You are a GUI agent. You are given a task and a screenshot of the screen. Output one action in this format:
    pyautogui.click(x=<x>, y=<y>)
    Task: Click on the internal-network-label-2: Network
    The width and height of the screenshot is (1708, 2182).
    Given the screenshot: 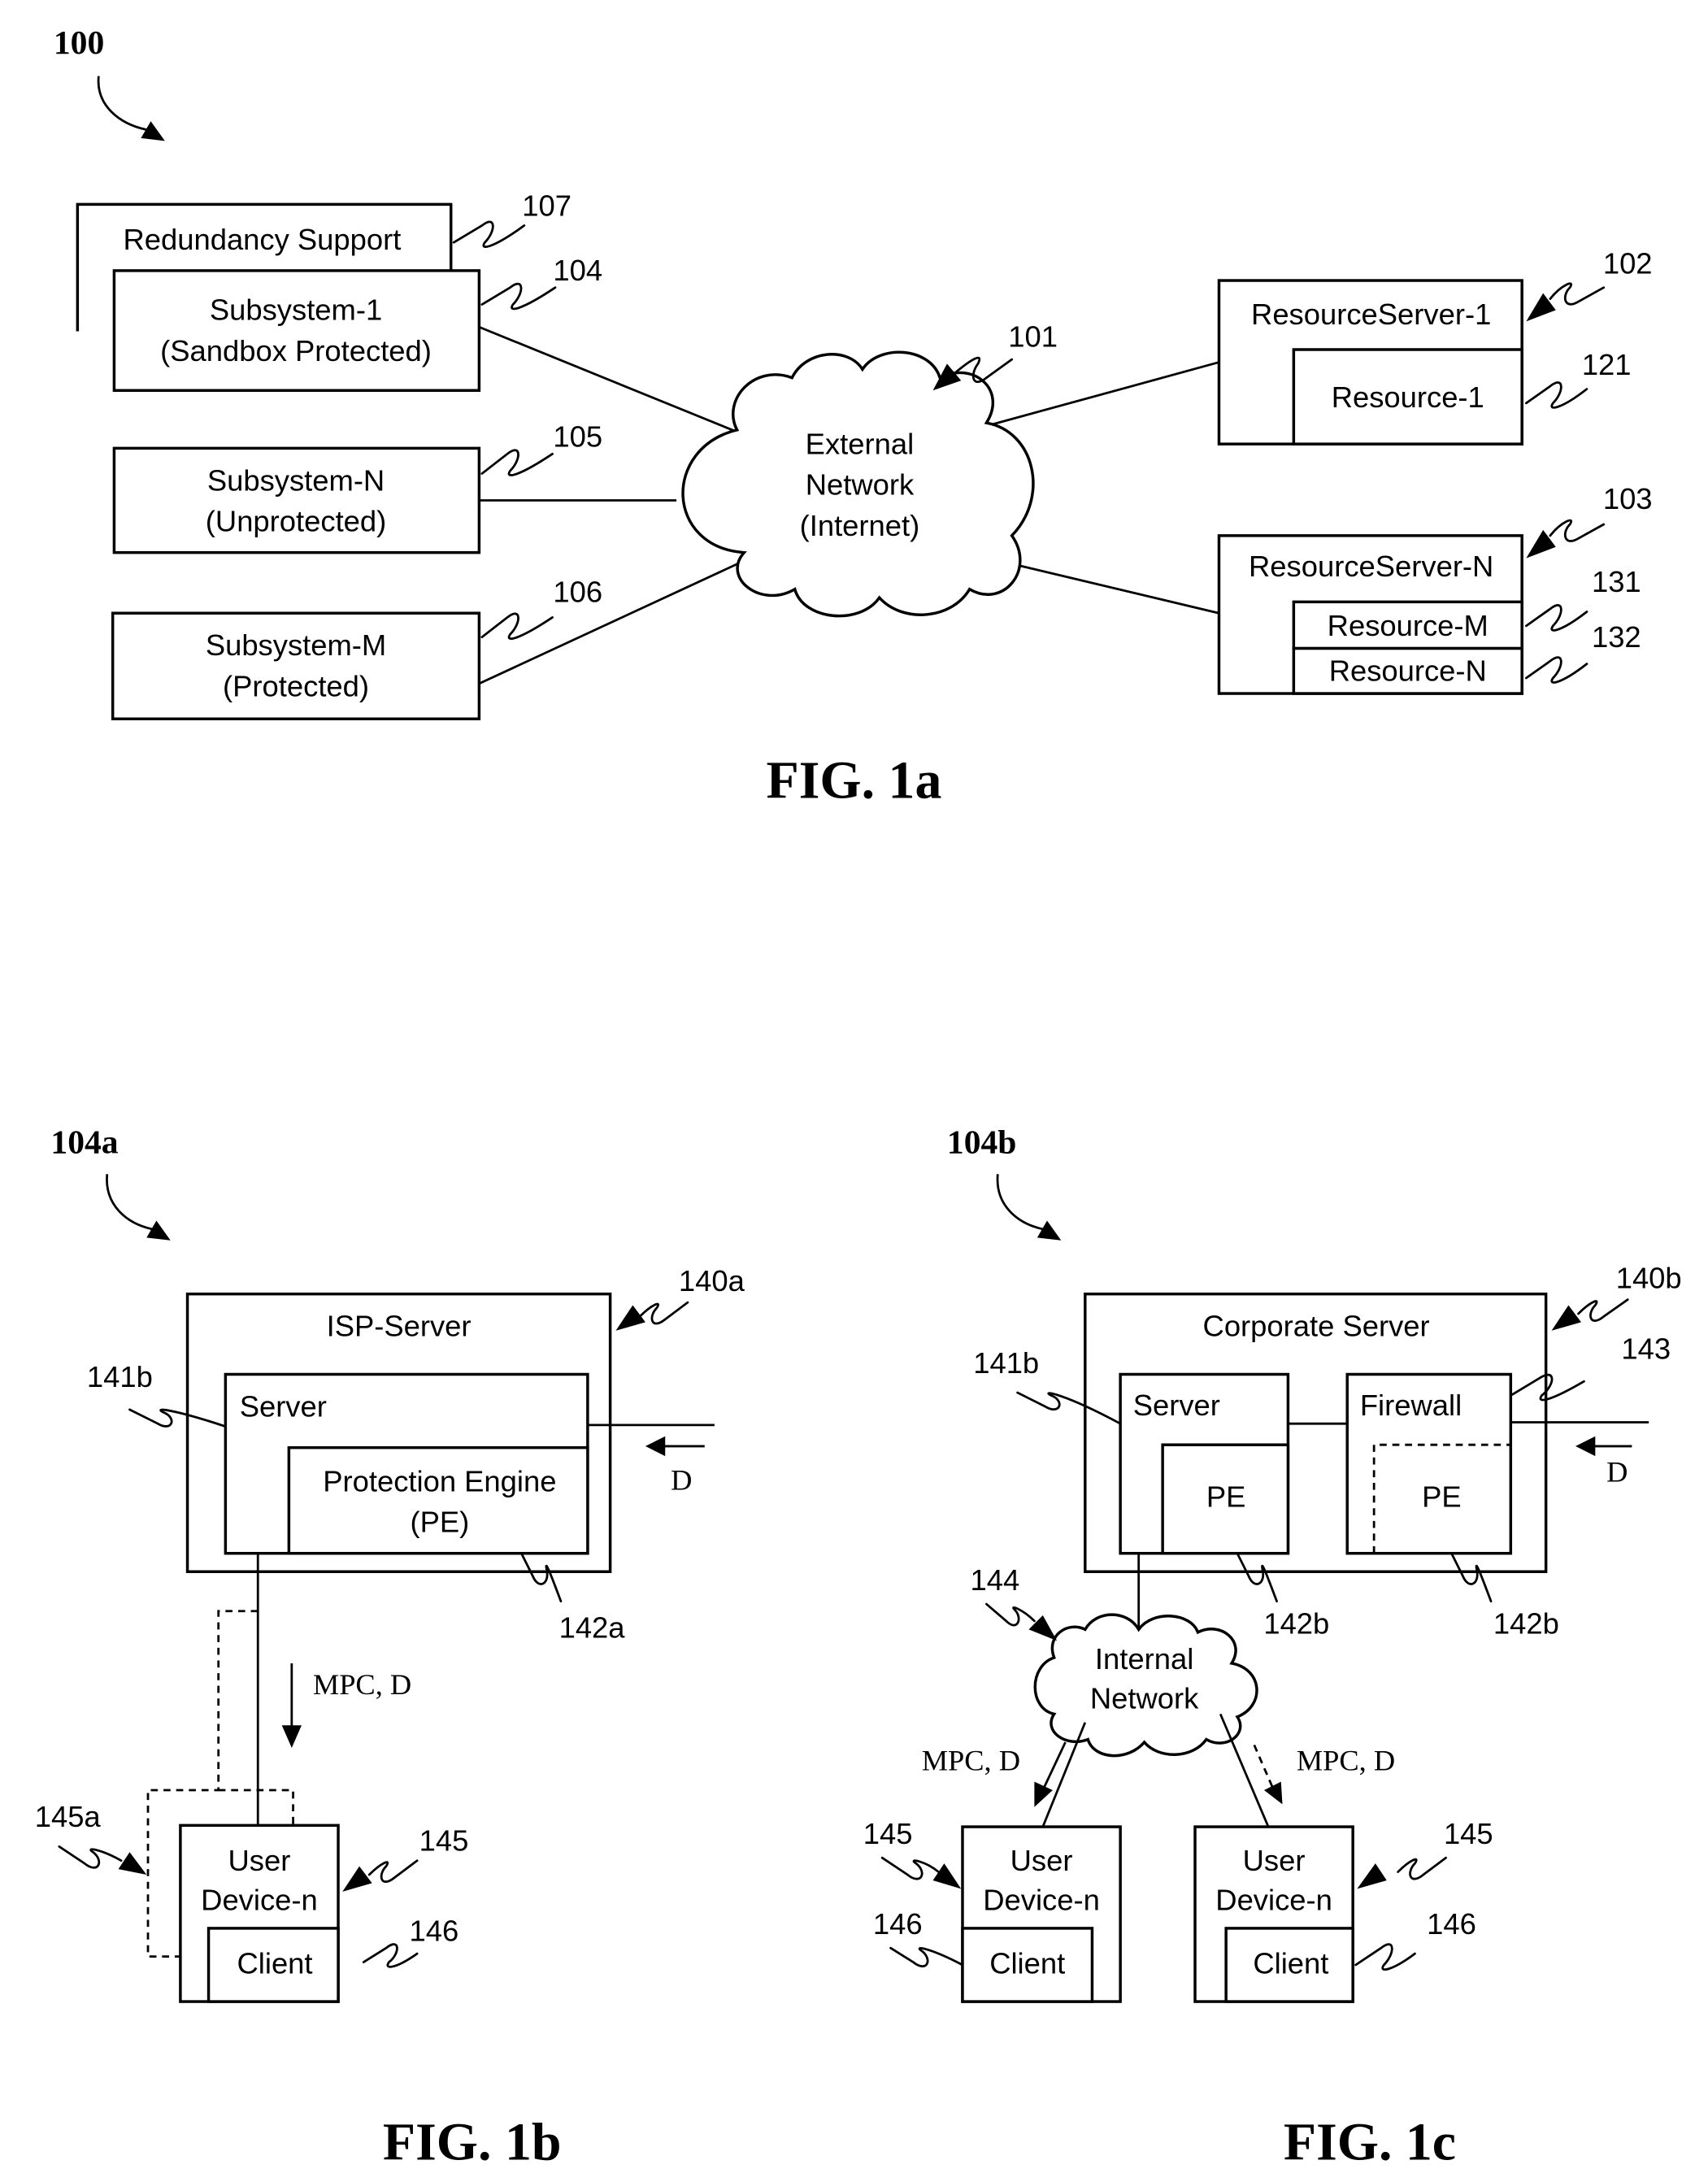 What is the action you would take?
    pyautogui.click(x=1145, y=1698)
    